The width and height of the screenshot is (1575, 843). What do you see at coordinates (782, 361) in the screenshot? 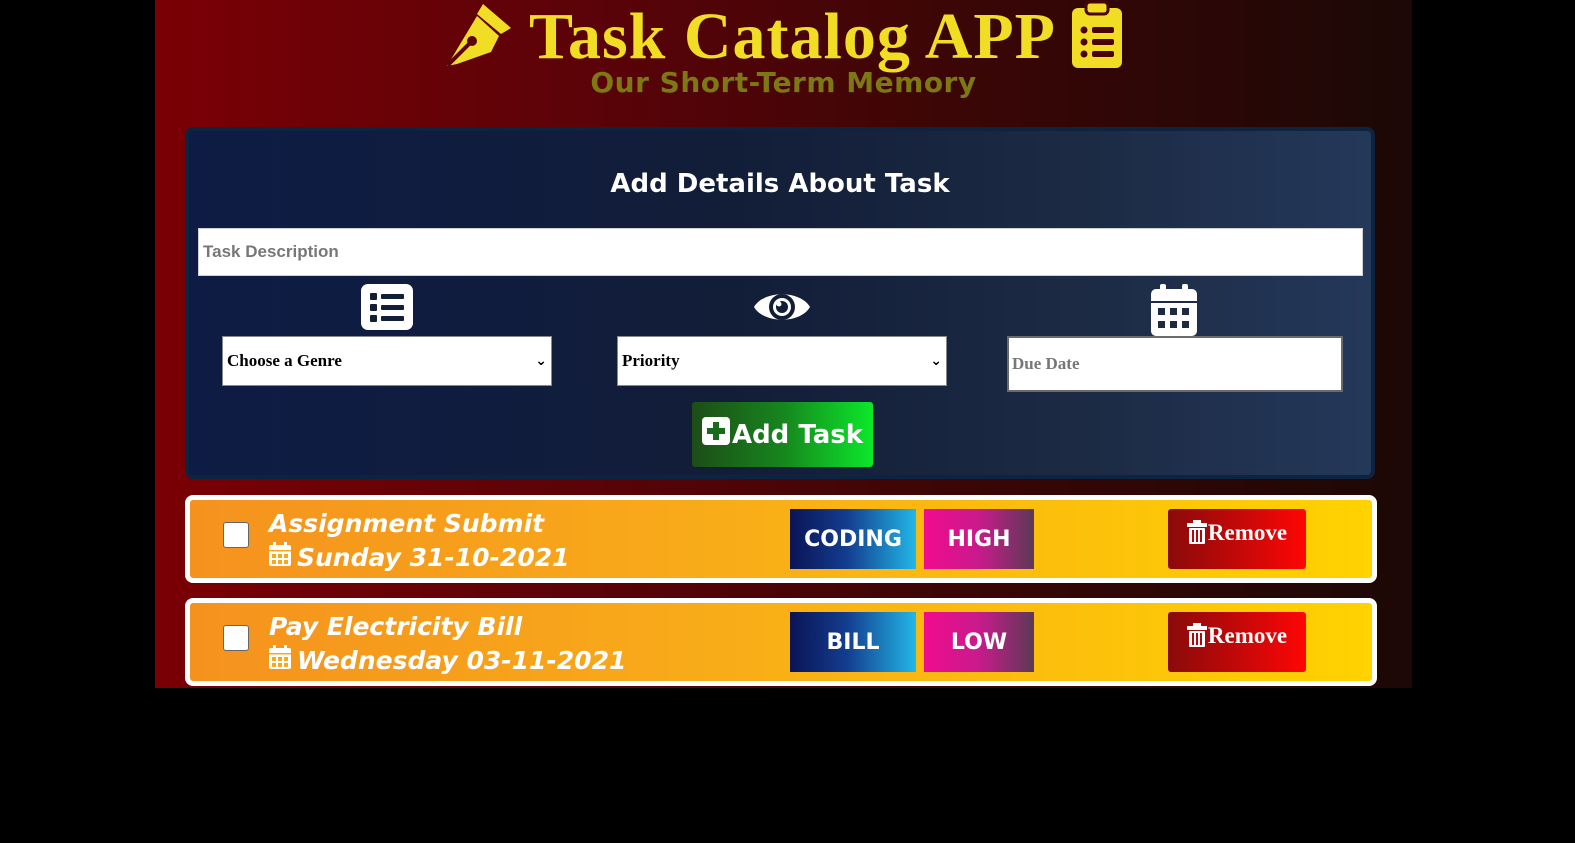
I see `priority-select: Priority ⌄` at bounding box center [782, 361].